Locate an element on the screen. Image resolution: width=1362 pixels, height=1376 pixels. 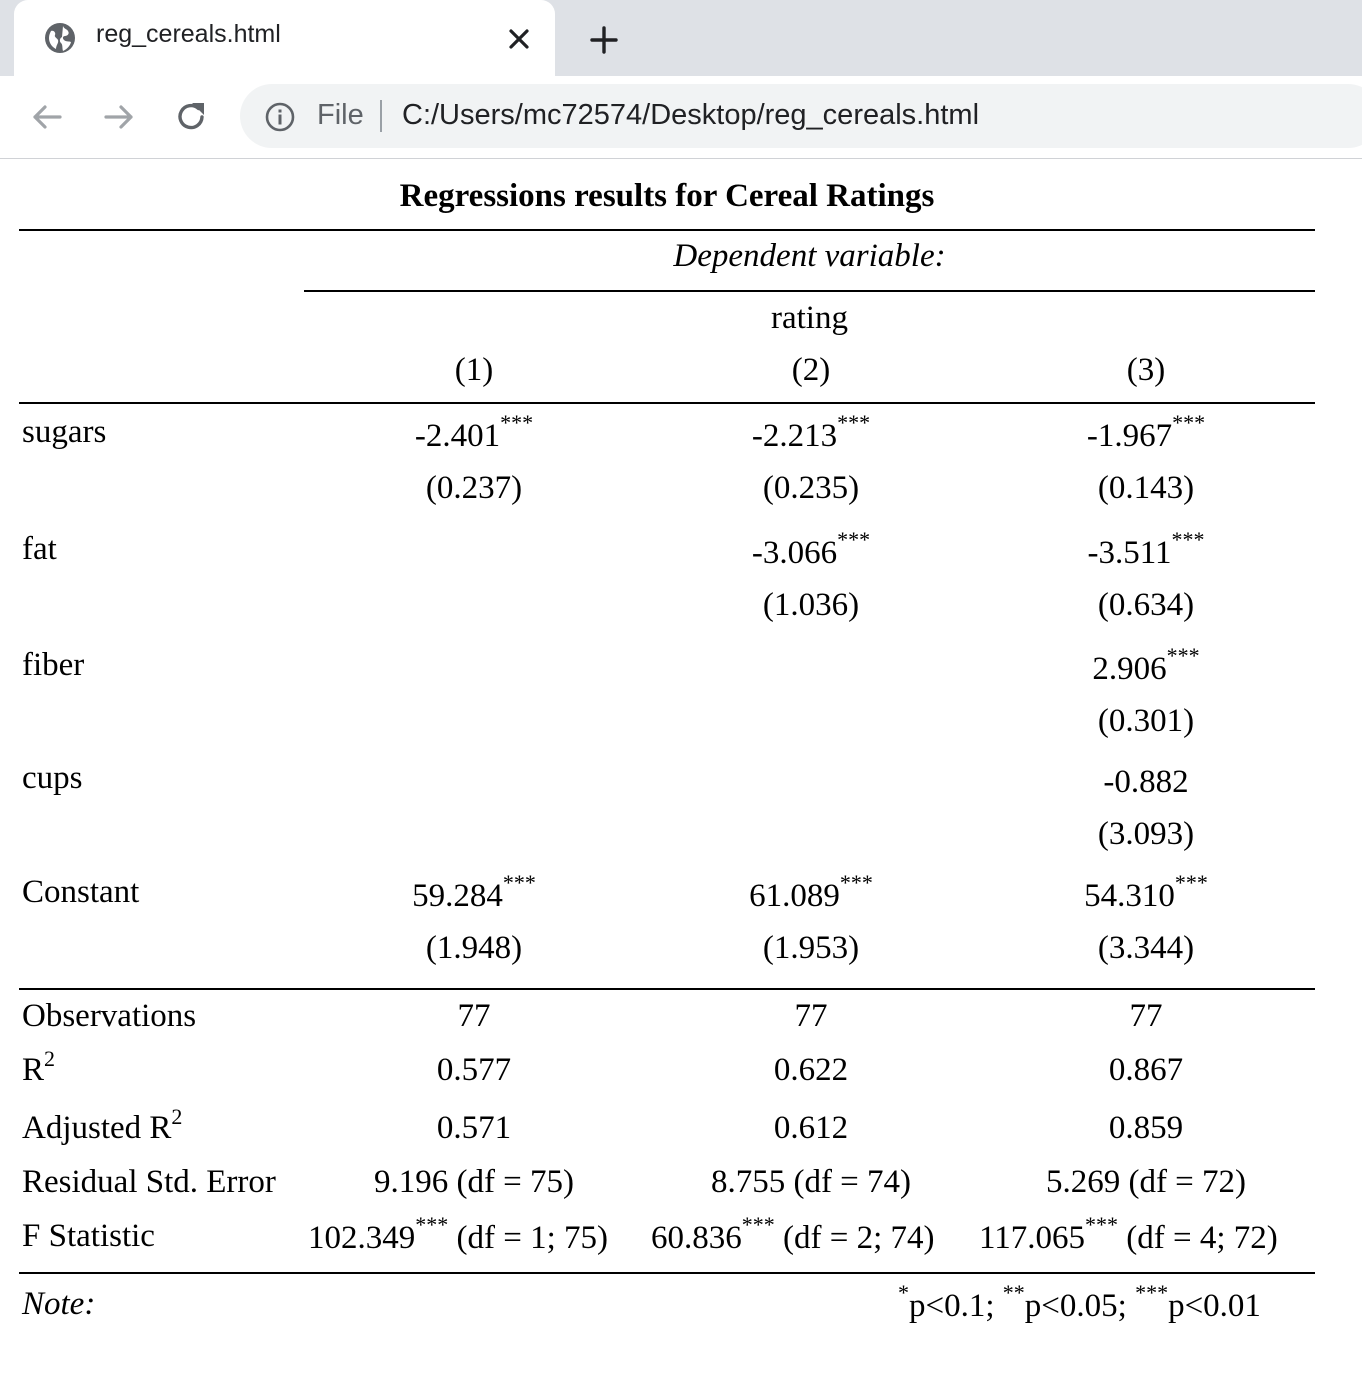
info-icon is located at coordinates (280, 117).